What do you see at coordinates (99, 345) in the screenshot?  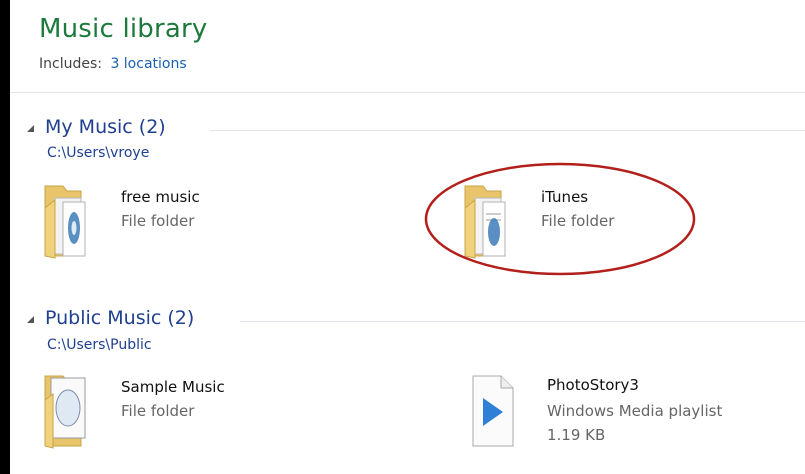 I see `group-path: C:\Users\Public` at bounding box center [99, 345].